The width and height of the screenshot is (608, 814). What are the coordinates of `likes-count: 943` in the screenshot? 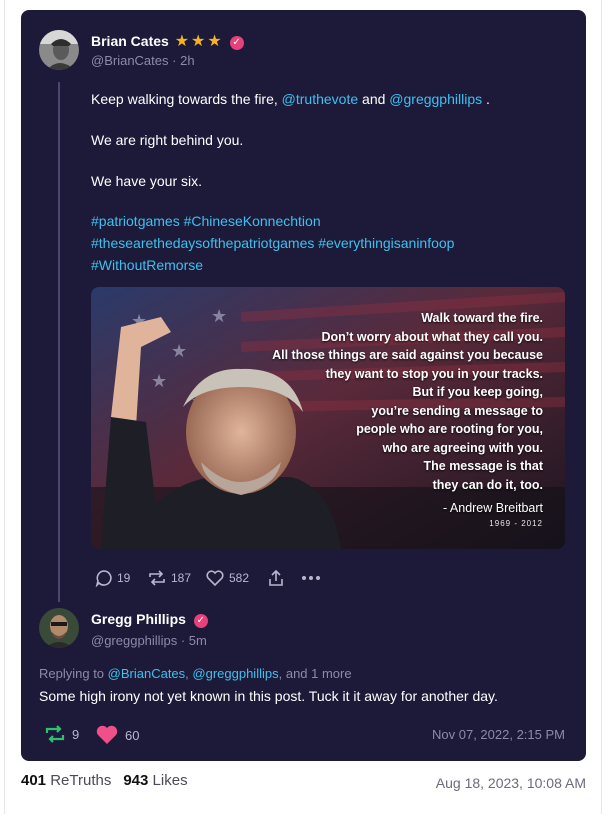 It's located at (136, 780).